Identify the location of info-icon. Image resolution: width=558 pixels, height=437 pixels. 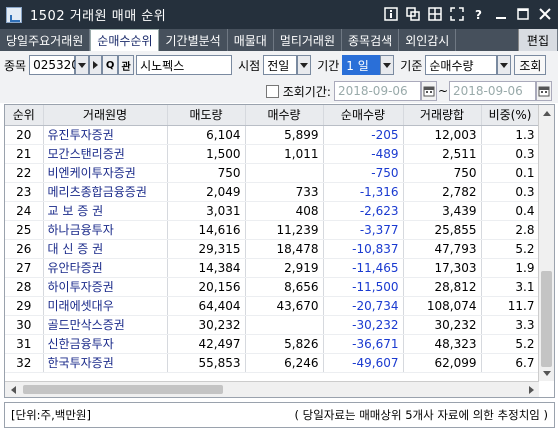
(391, 14).